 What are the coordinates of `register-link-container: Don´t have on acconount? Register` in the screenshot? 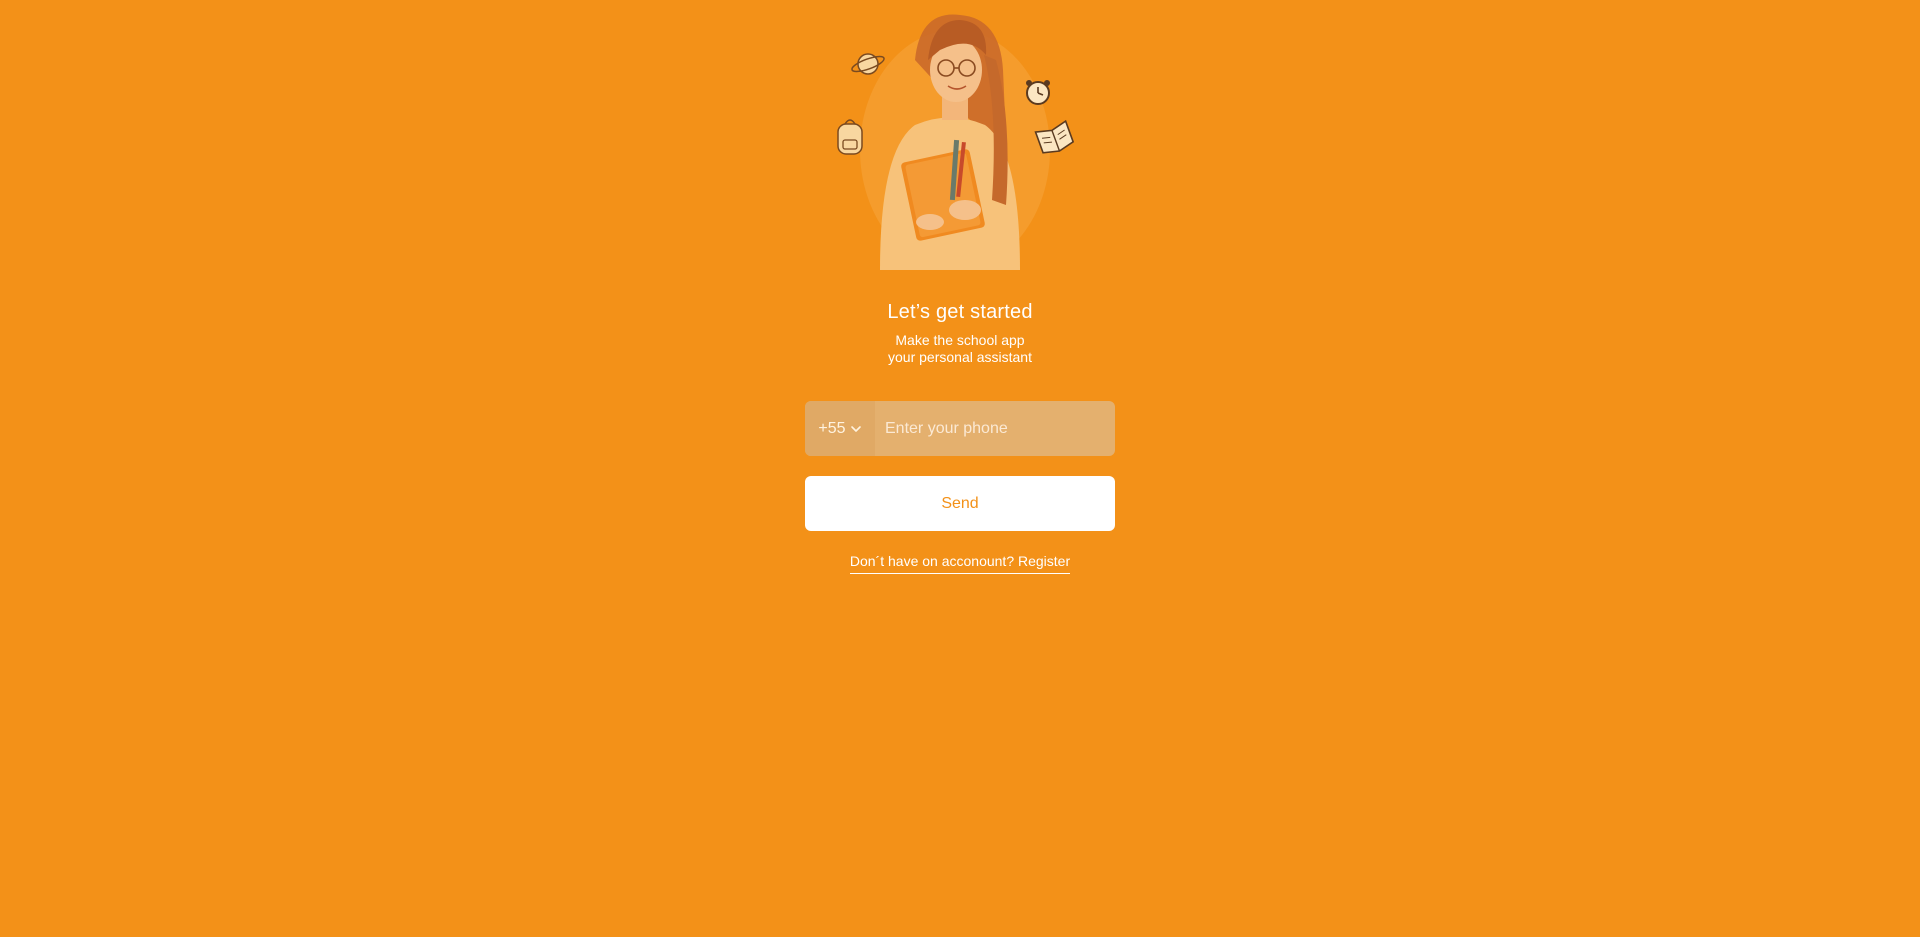 It's located at (960, 563).